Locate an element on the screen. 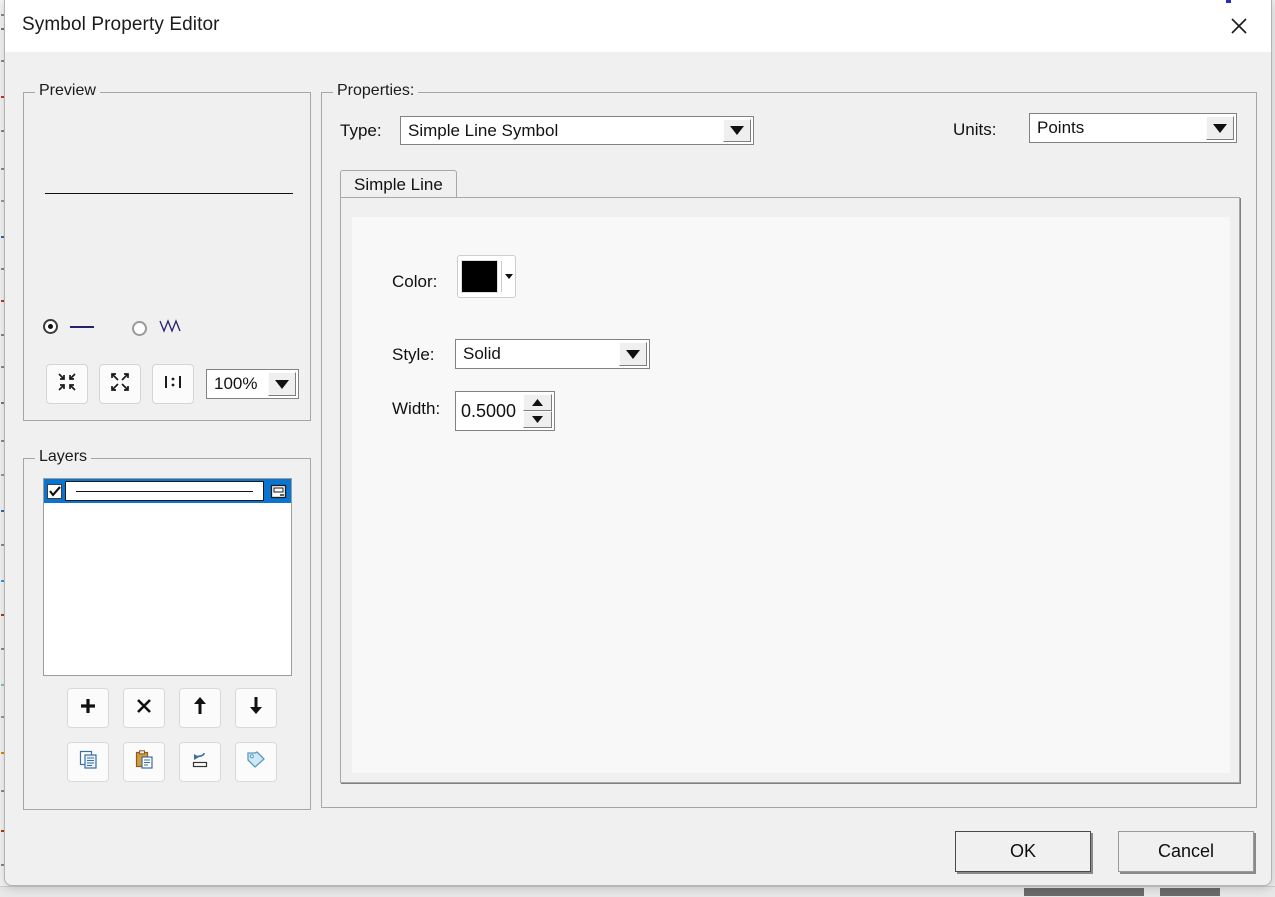  paste-layer-button is located at coordinates (144, 762).